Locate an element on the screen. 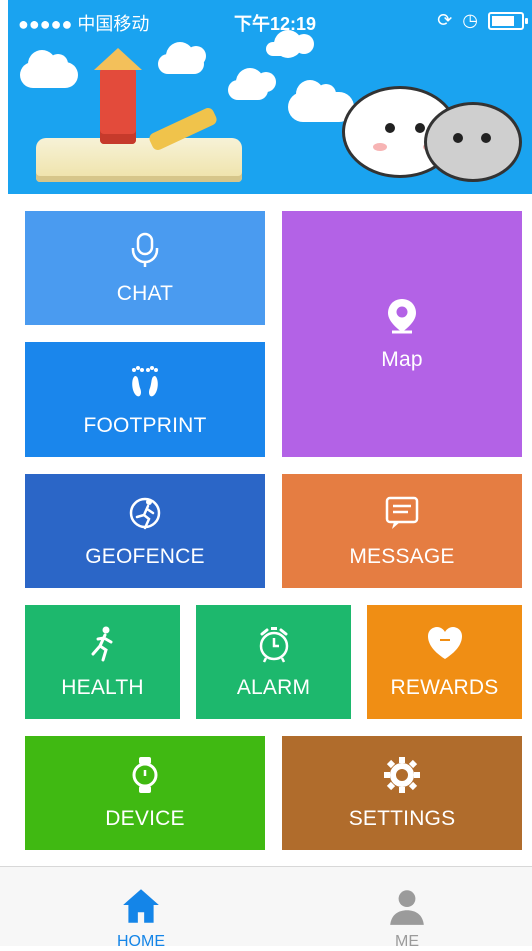 Image resolution: width=532 pixels, height=951 pixels. settings-tile: SETTINGS is located at coordinates (402, 793).